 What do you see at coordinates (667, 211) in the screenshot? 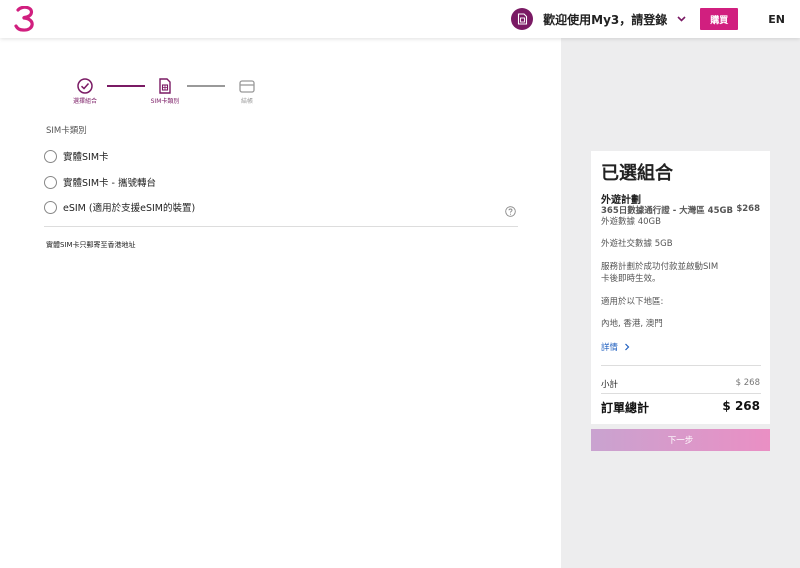
I see `plan-subtitle: 365日數據通行證 - 大灣區 45GB` at bounding box center [667, 211].